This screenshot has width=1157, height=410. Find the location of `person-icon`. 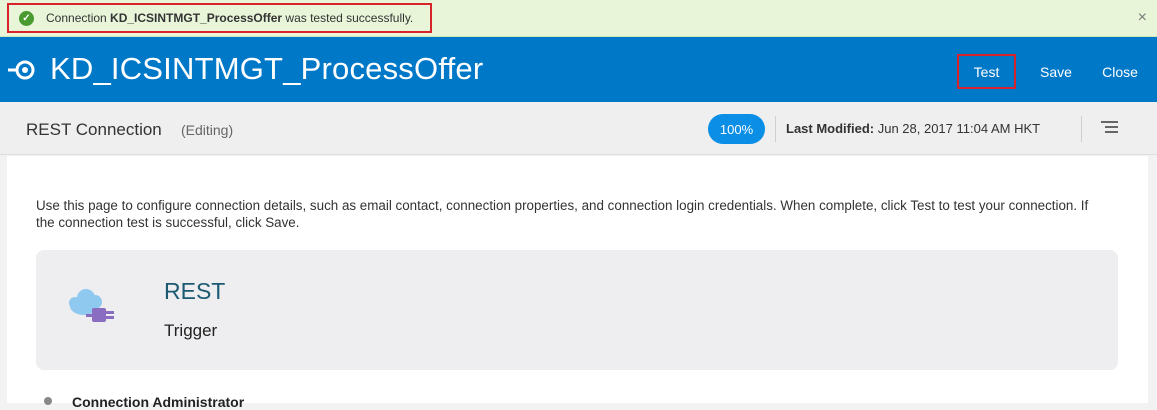

person-icon is located at coordinates (48, 401).